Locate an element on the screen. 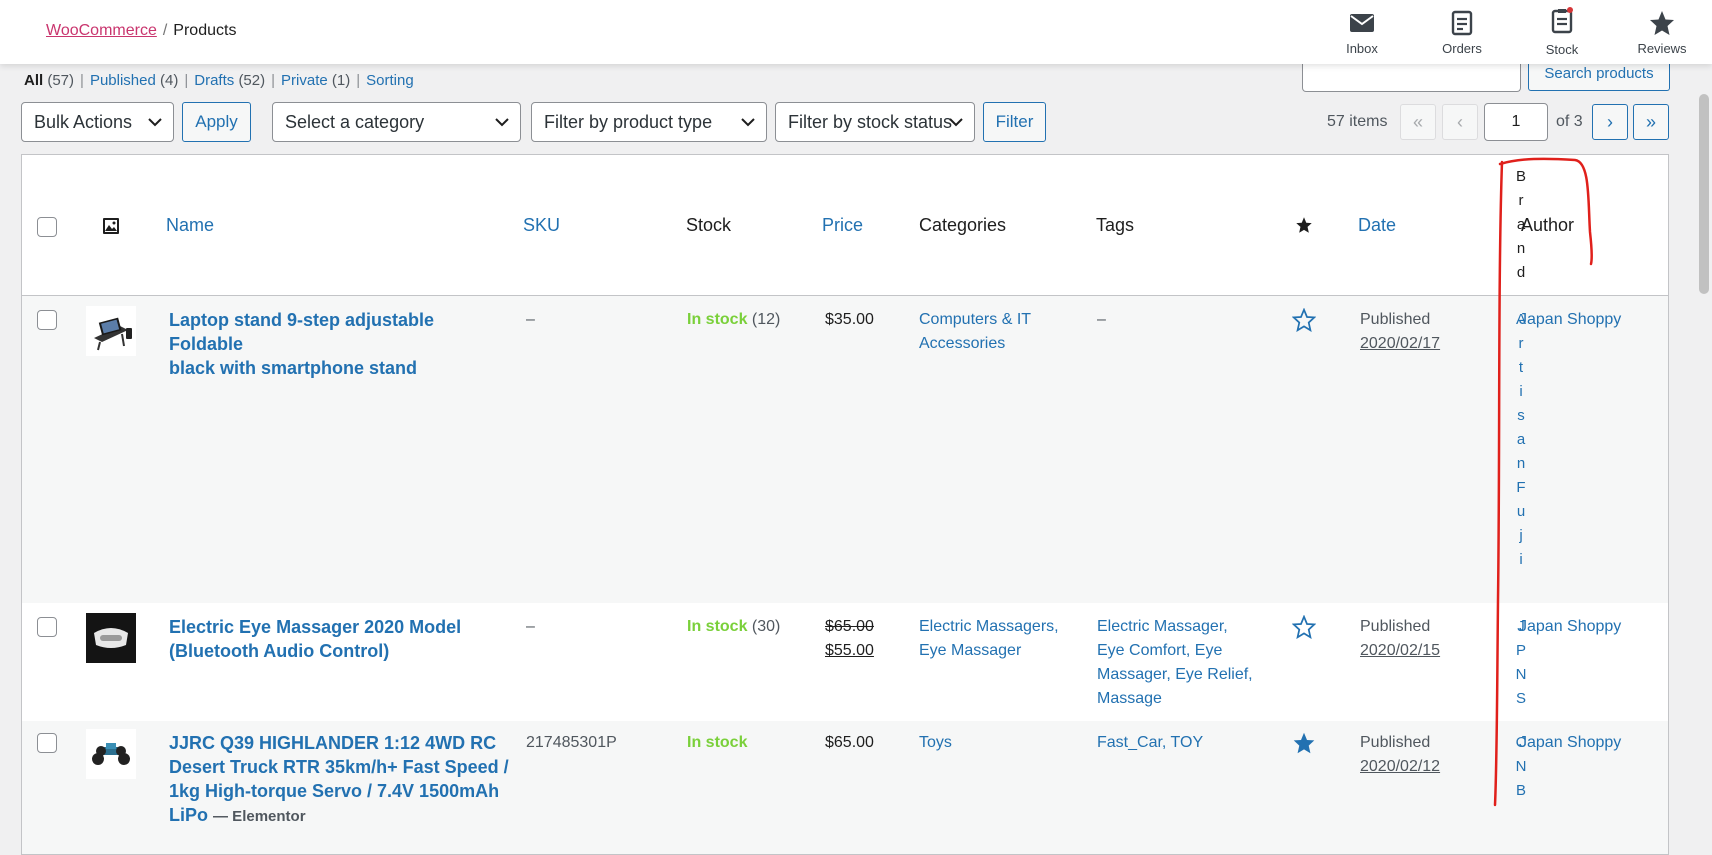  apply-button: Apply is located at coordinates (216, 122).